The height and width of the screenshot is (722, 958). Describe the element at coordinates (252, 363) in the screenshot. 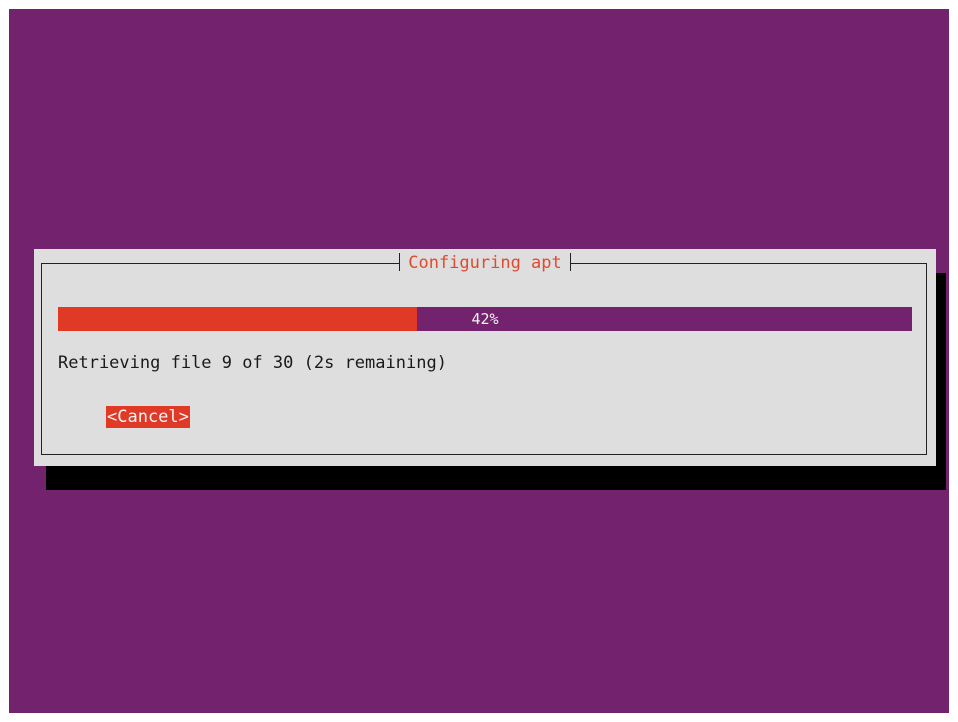

I see `status-text: Retrieving file 9 of 30 (2s remaining)` at that location.